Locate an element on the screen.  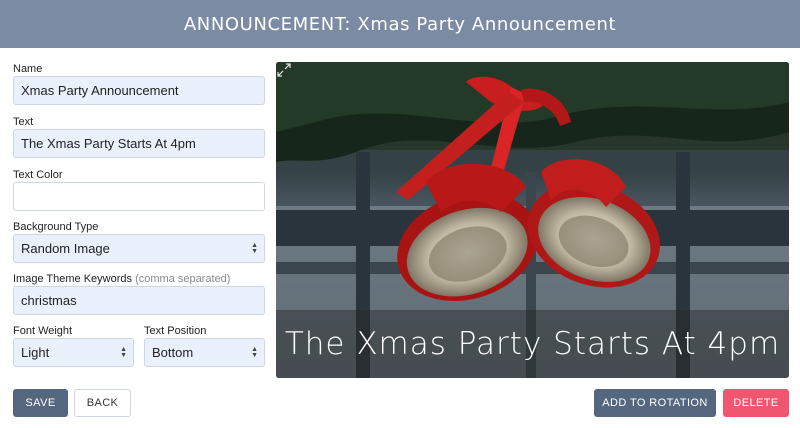
image-keywords-input is located at coordinates (139, 300).